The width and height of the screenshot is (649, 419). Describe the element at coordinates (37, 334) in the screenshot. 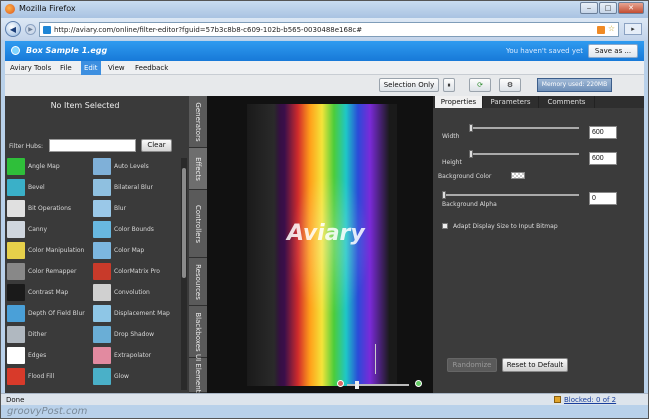

I see `filter-label: Dither` at that location.